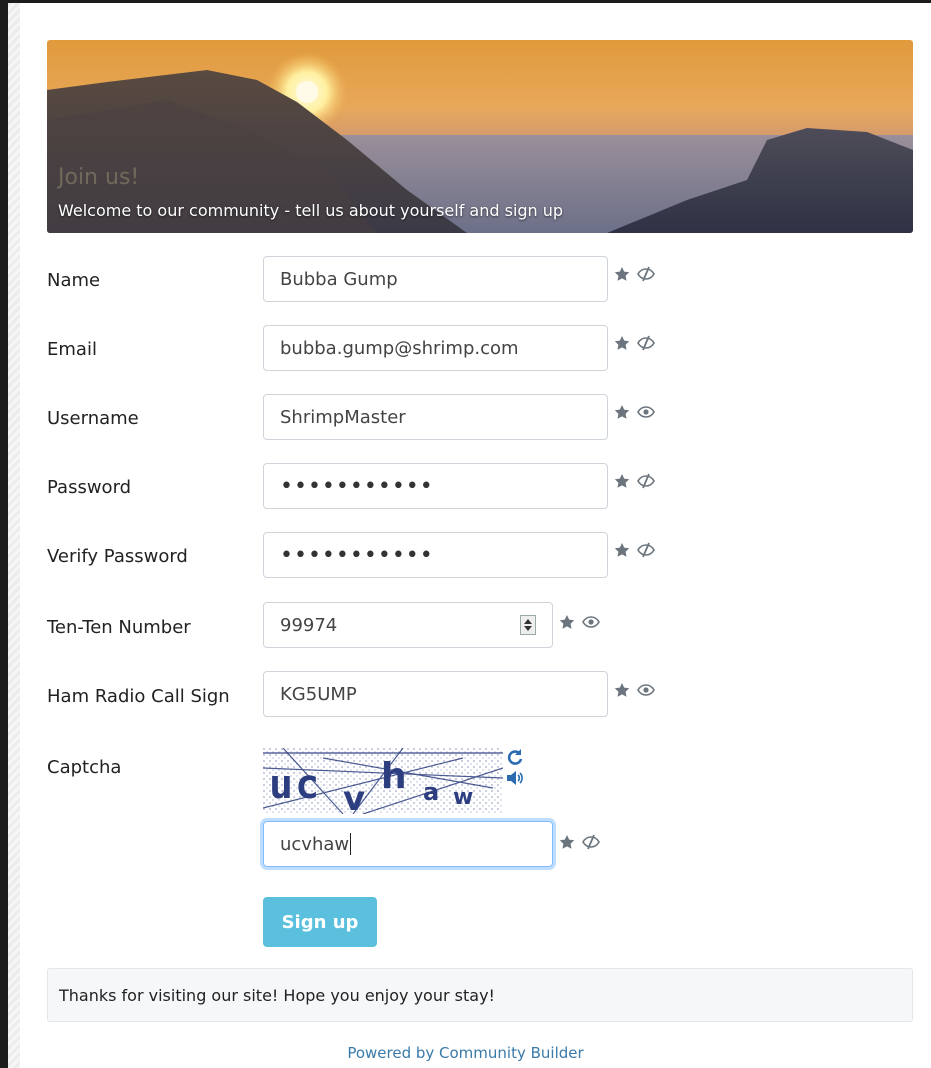 This screenshot has width=931, height=1068. I want to click on call-sign-label: Ham Radio Call Sign, so click(138, 696).